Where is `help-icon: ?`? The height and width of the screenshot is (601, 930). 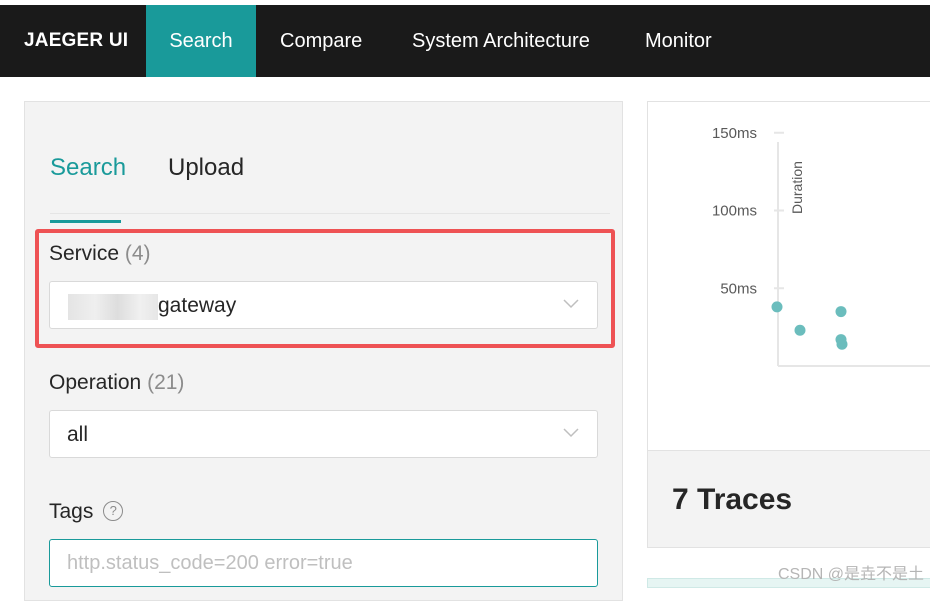 help-icon: ? is located at coordinates (113, 511).